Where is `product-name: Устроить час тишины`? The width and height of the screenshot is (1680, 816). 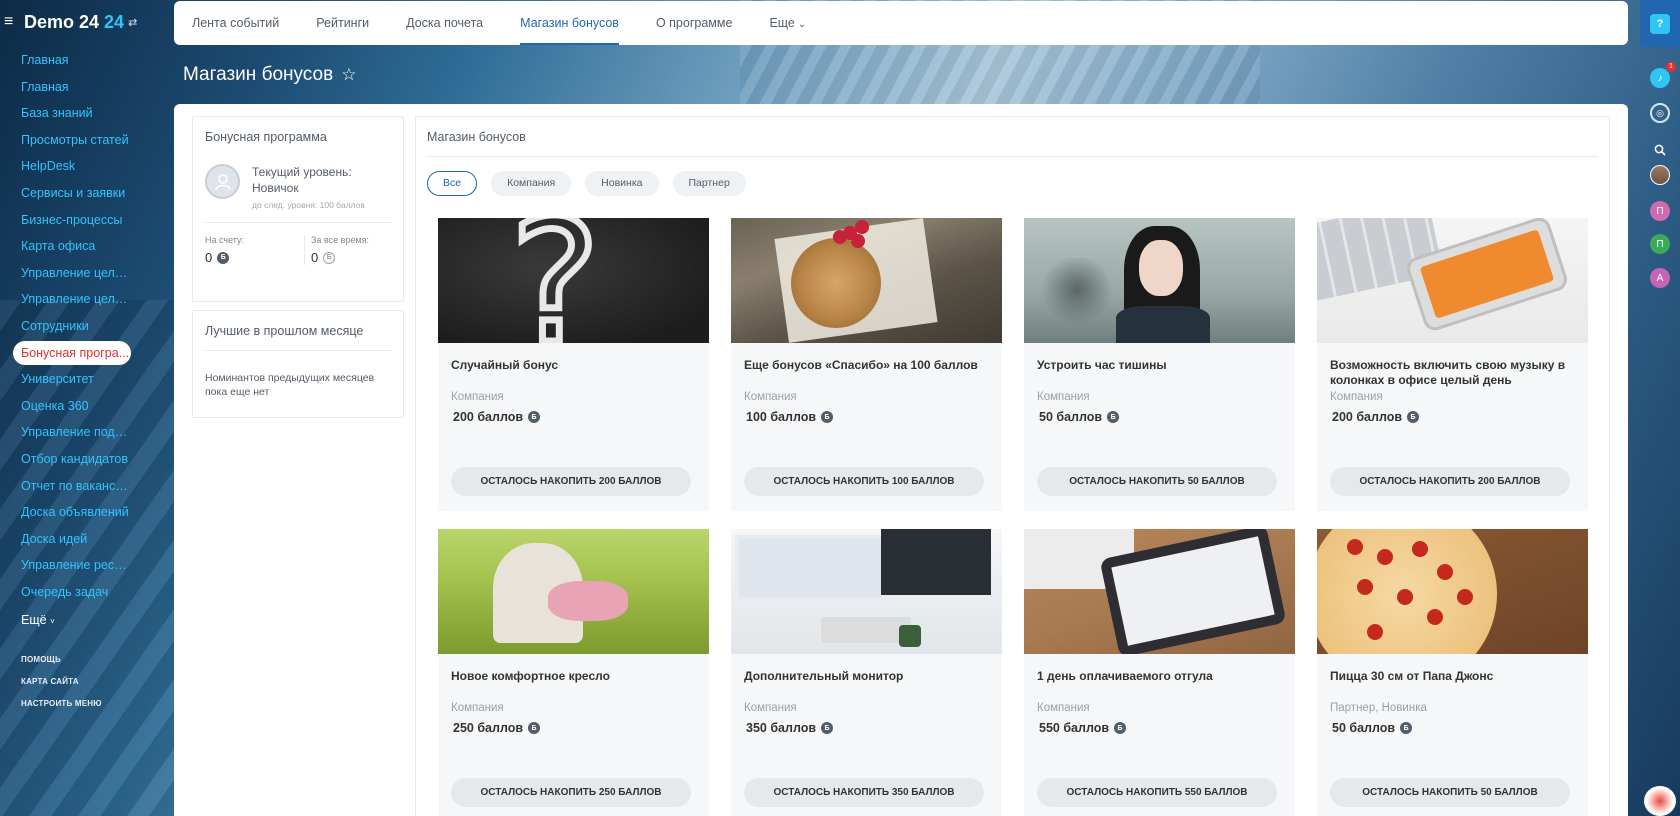 product-name: Устроить час тишины is located at coordinates (1159, 365).